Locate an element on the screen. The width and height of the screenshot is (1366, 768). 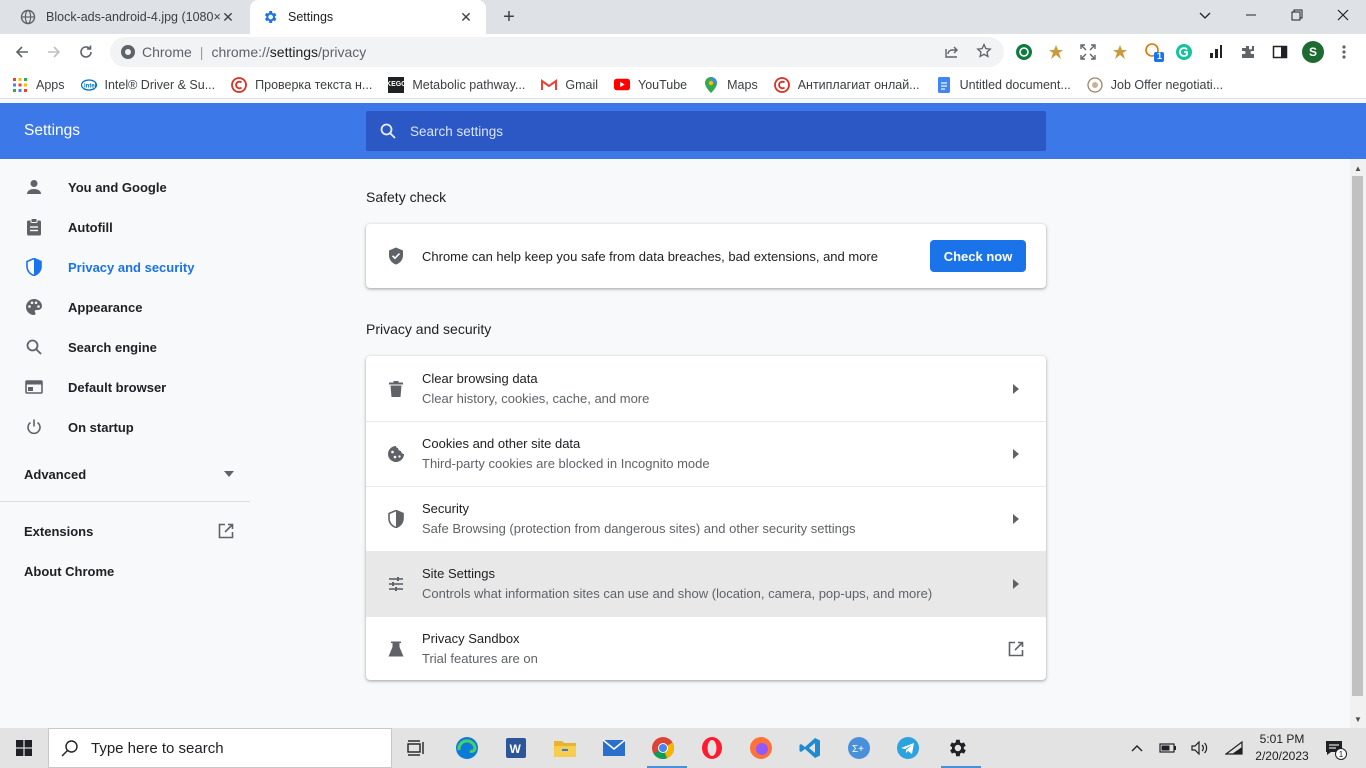
address-bar: Chrome | chrome://settings/privacy is located at coordinates (557, 52).